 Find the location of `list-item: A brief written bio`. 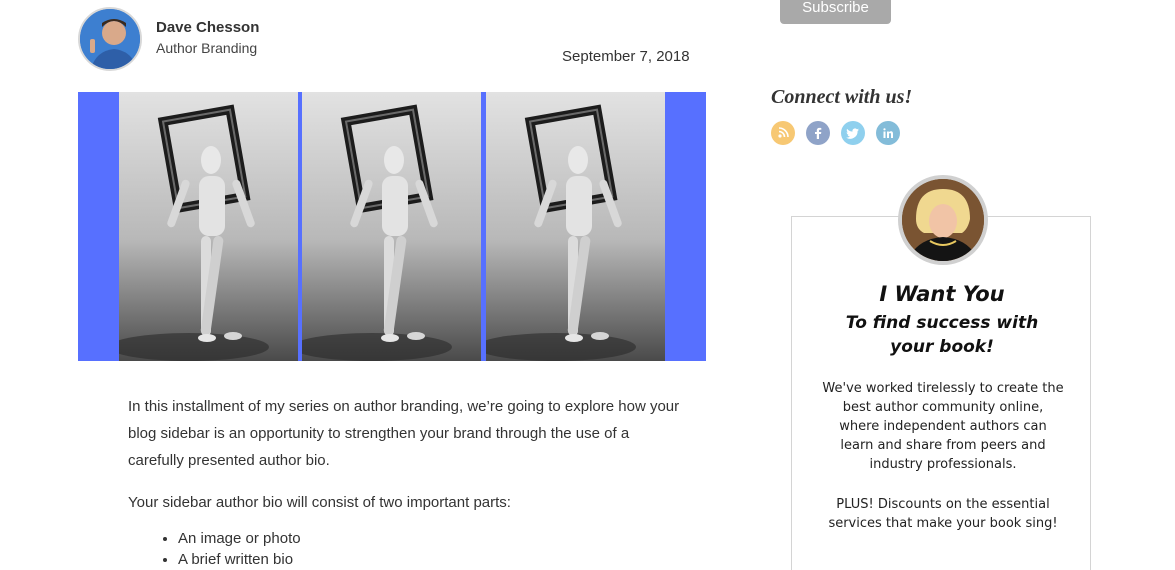

list-item: A brief written bio is located at coordinates (433, 559).